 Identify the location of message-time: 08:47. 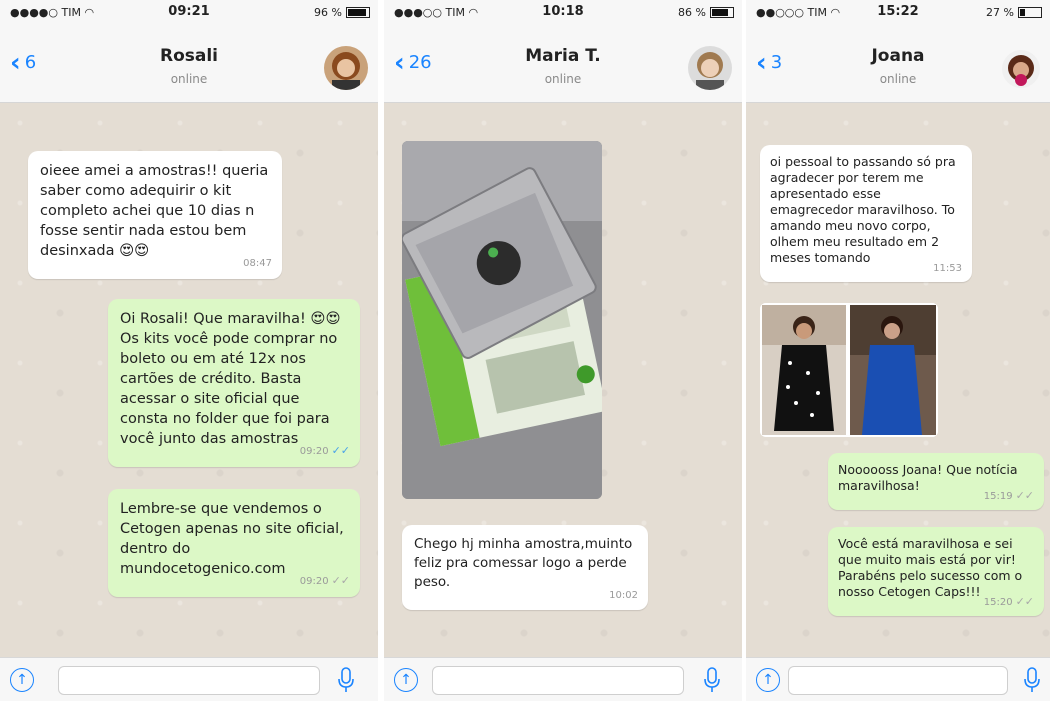
(257, 263).